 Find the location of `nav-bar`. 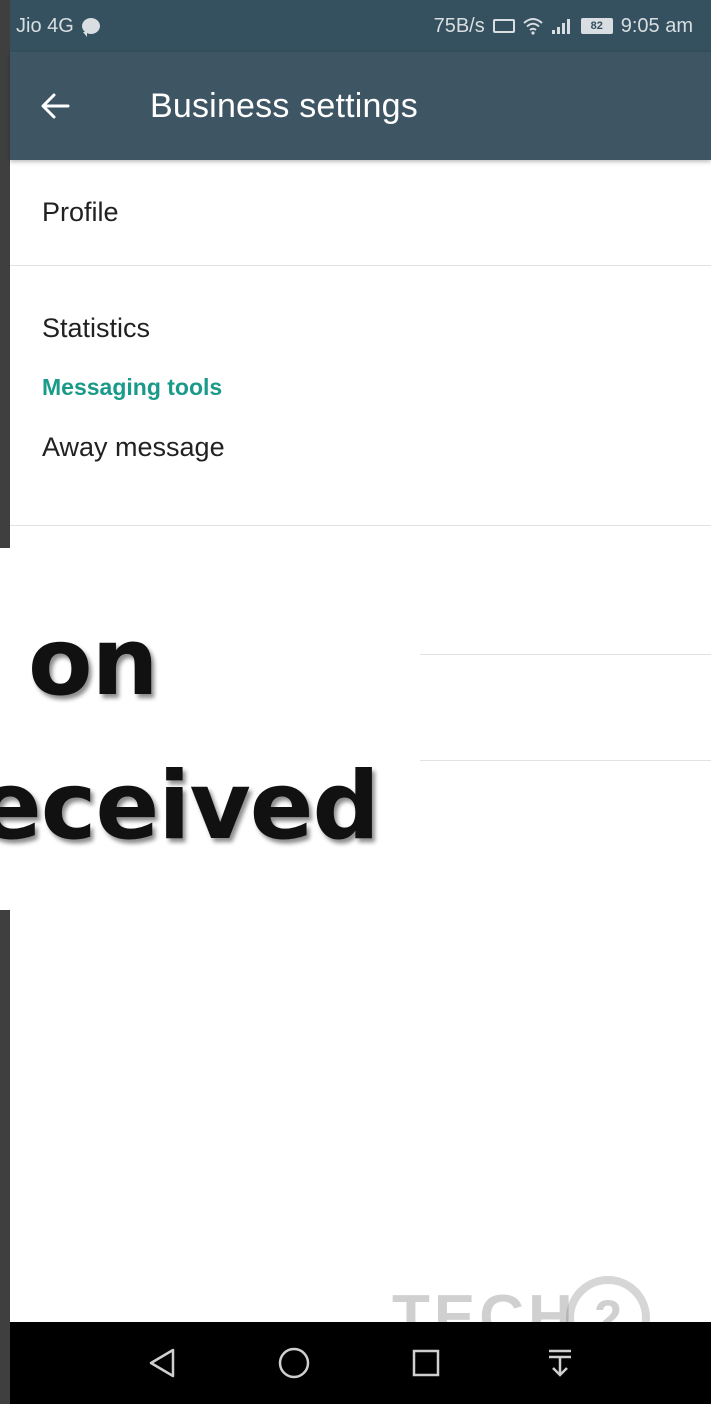

nav-bar is located at coordinates (360, 1363).